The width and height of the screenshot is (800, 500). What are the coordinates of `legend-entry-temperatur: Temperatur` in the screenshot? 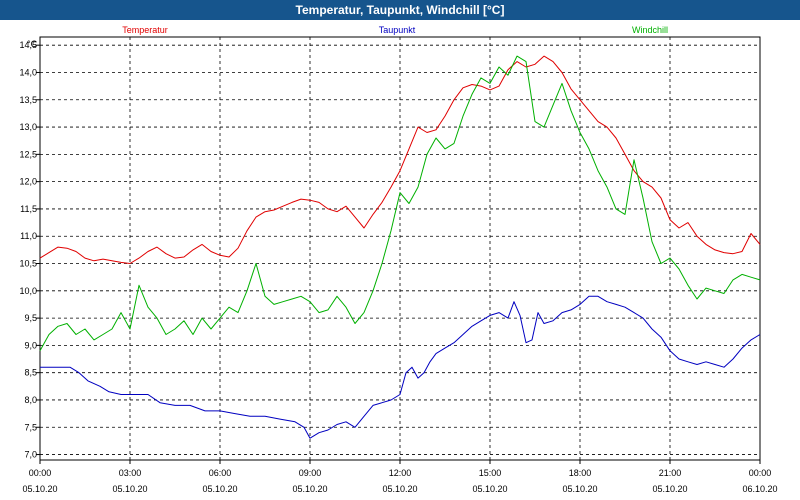 It's located at (145, 30).